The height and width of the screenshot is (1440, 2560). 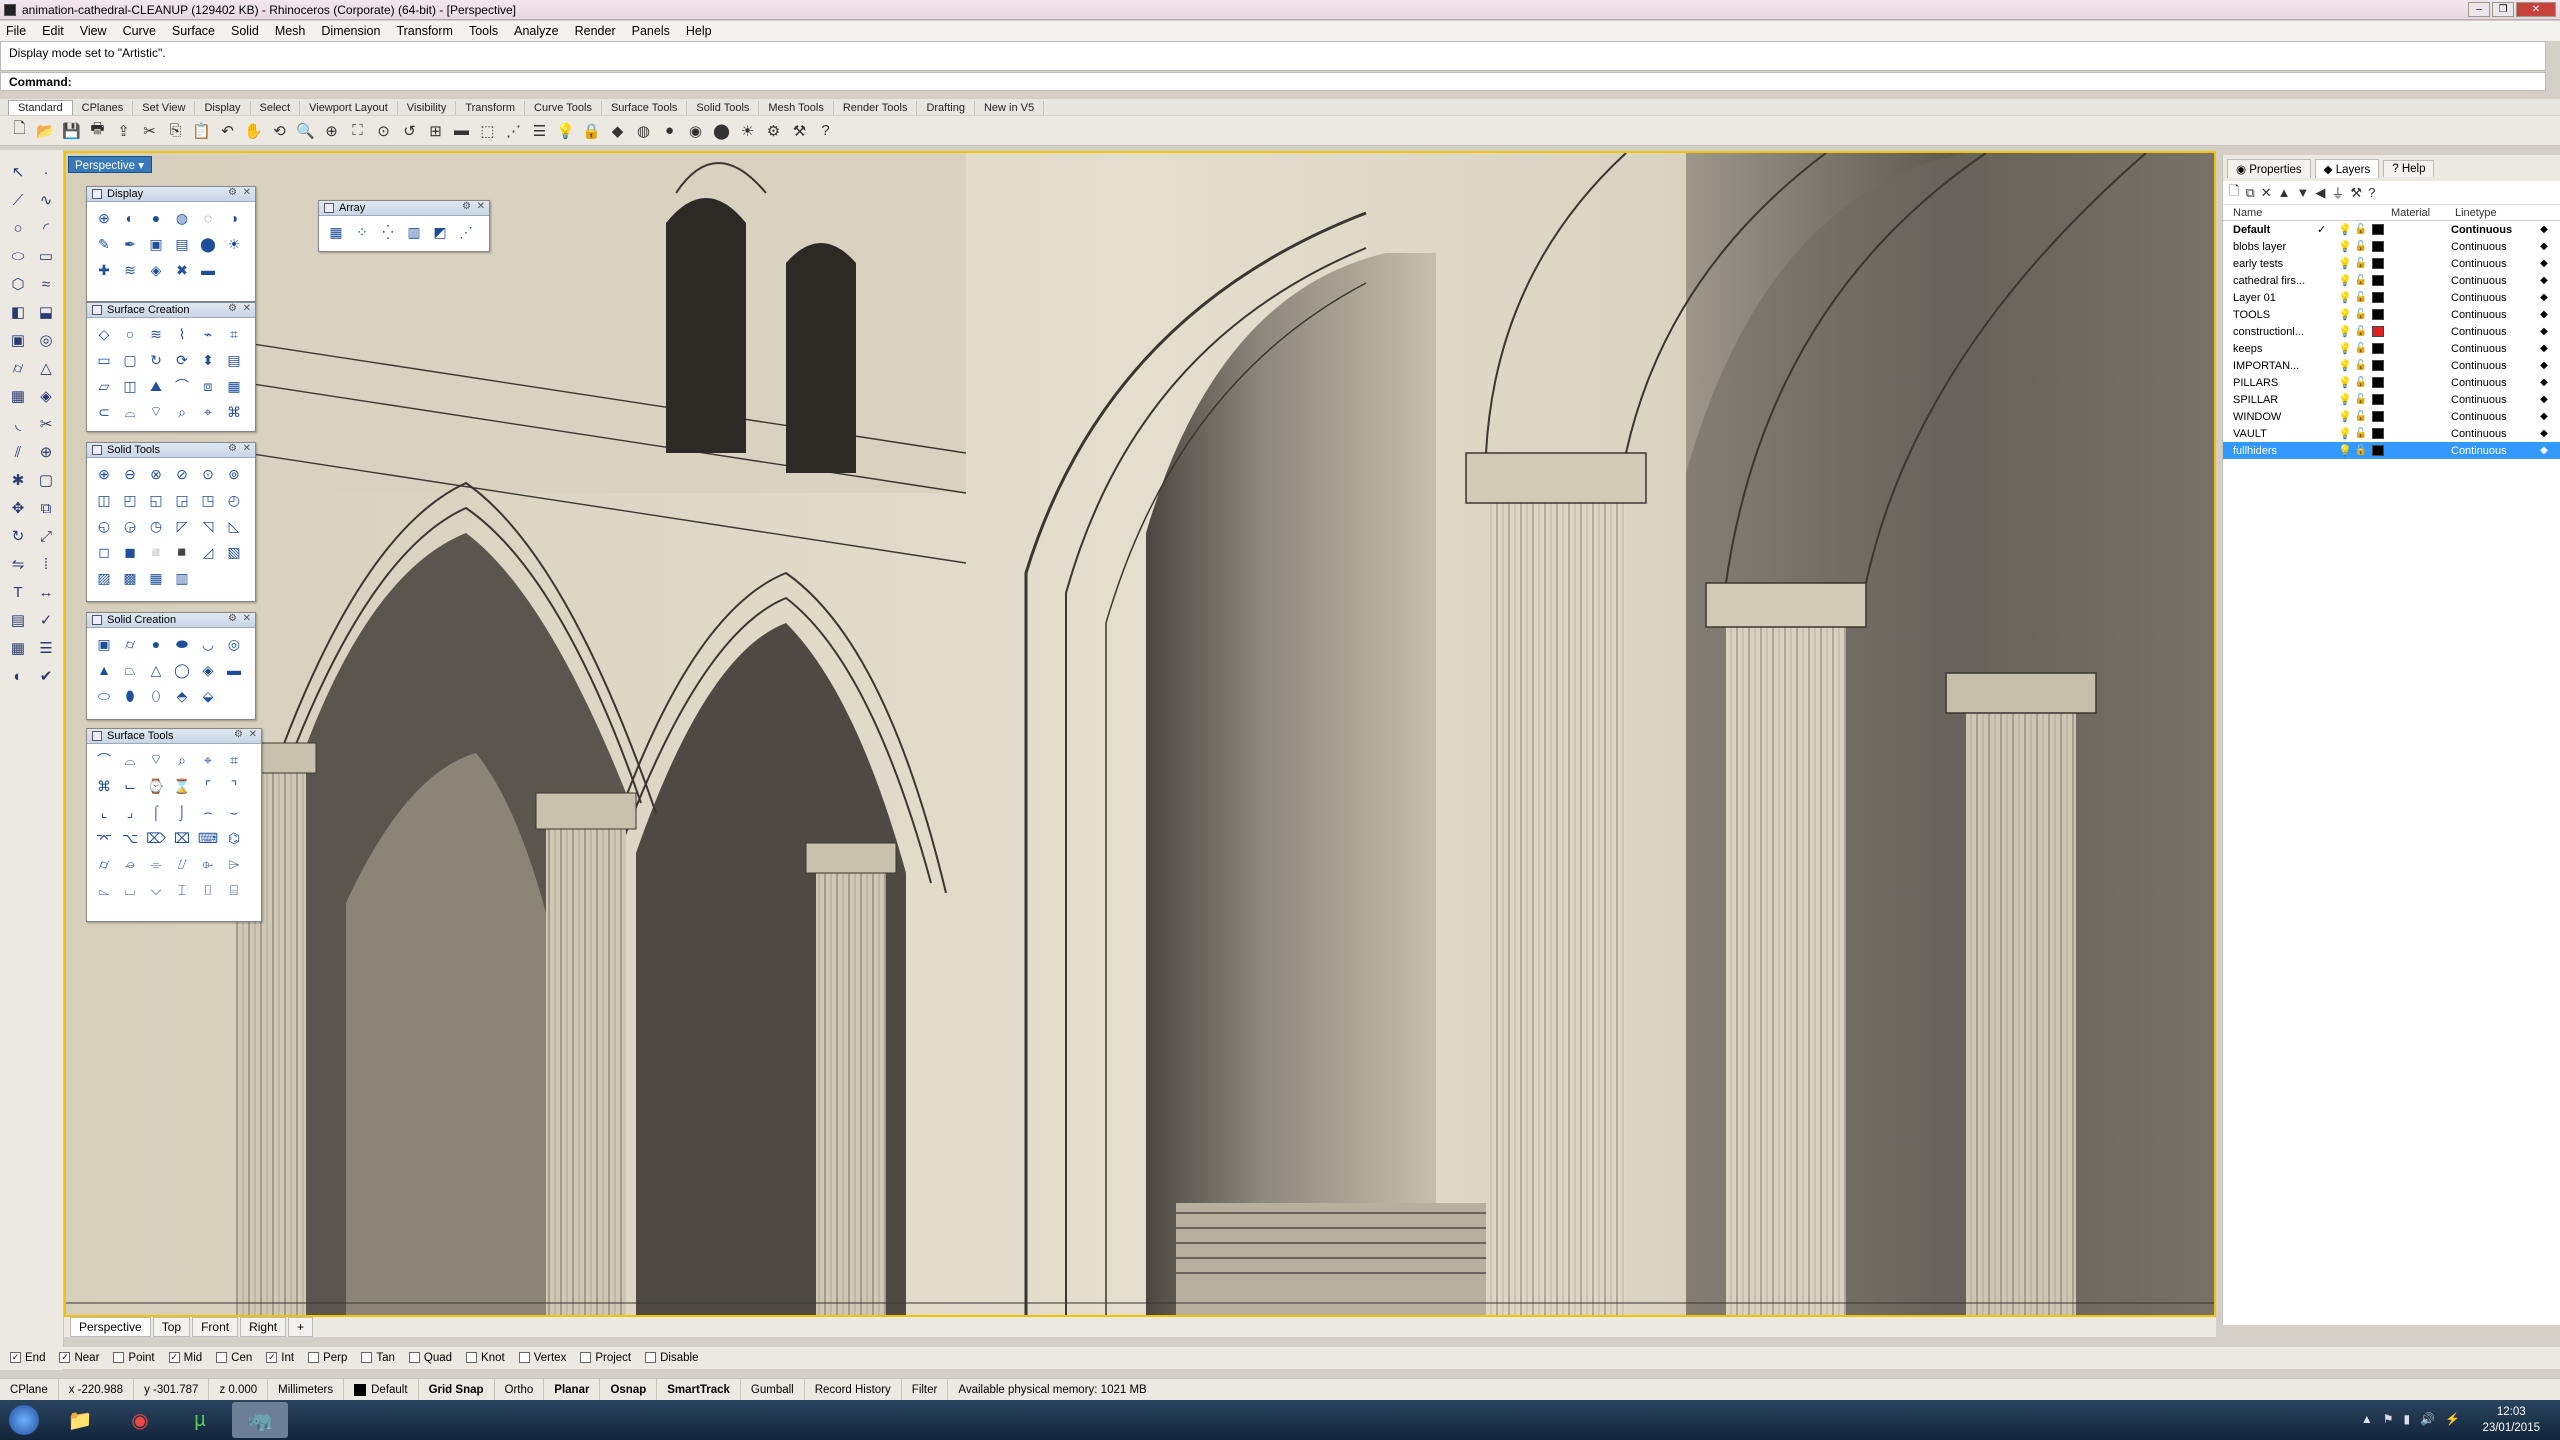 What do you see at coordinates (595, 31) in the screenshot?
I see `menu-render: Render` at bounding box center [595, 31].